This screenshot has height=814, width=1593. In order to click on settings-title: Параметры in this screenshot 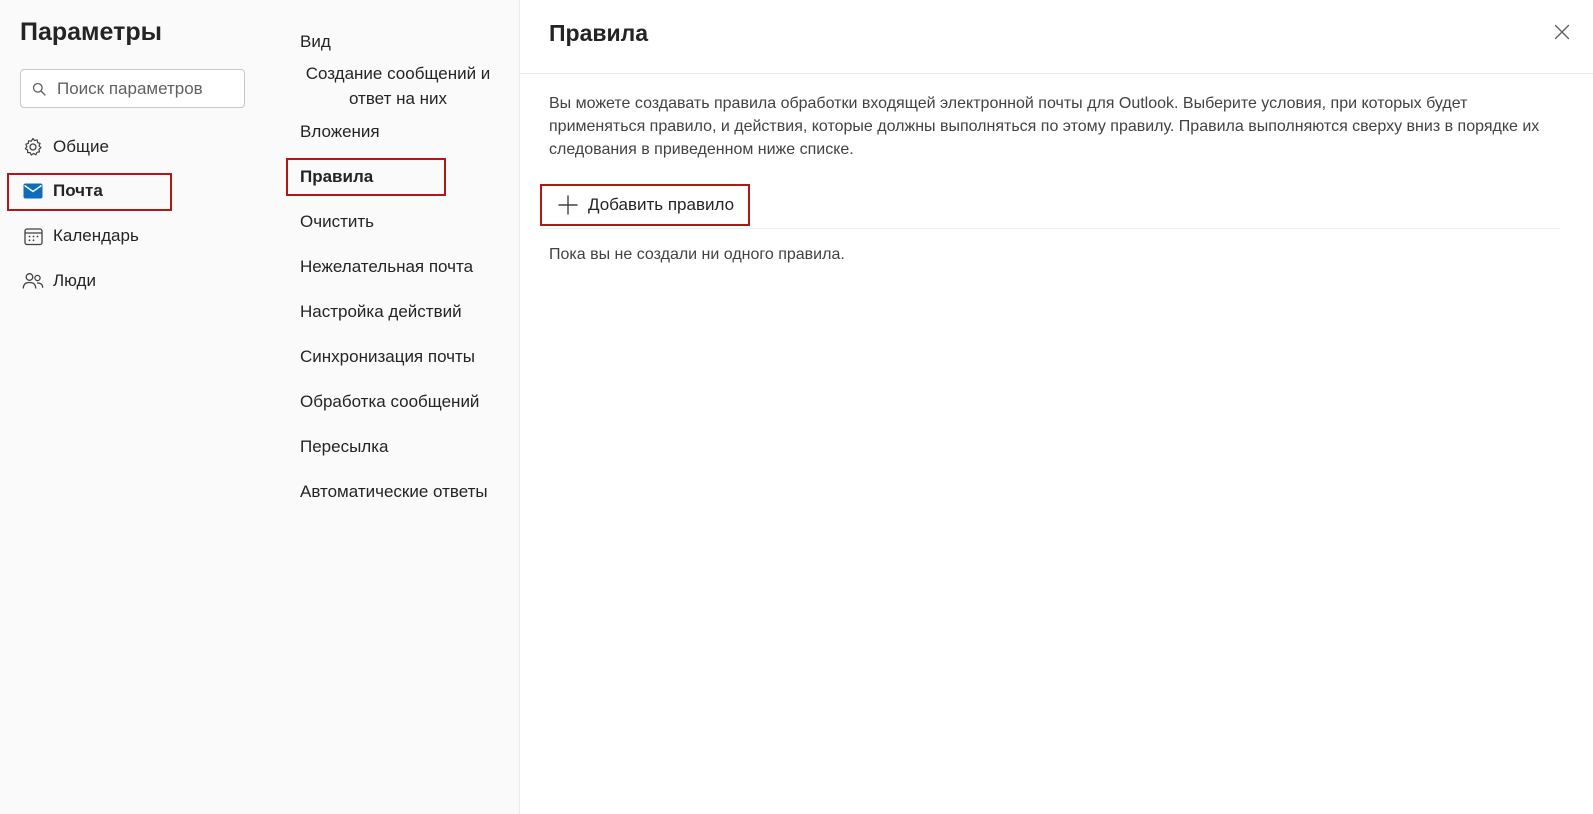, I will do `click(91, 32)`.